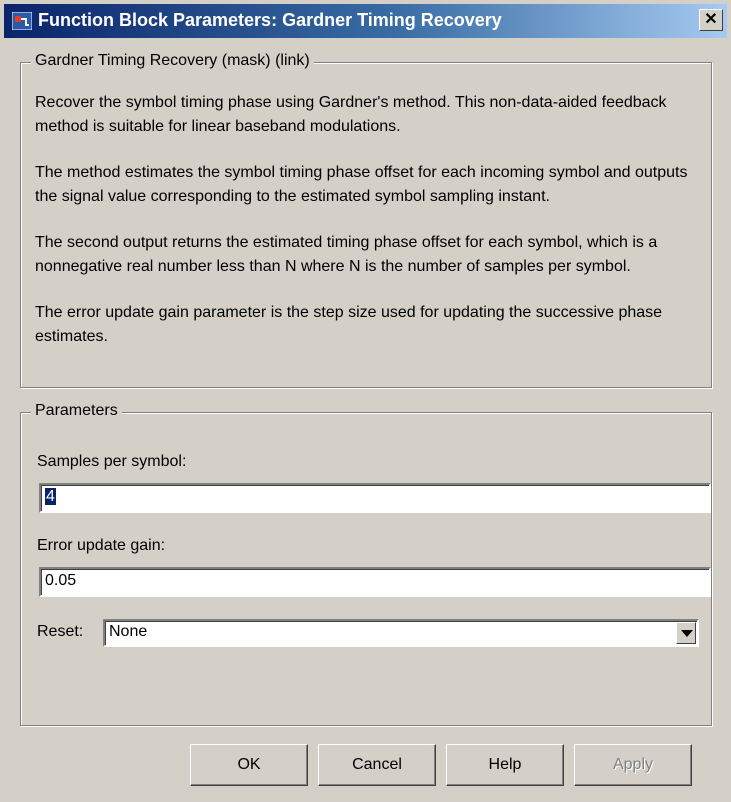 Image resolution: width=731 pixels, height=802 pixels. Describe the element at coordinates (711, 20) in the screenshot. I see `close-icon: ✕` at that location.